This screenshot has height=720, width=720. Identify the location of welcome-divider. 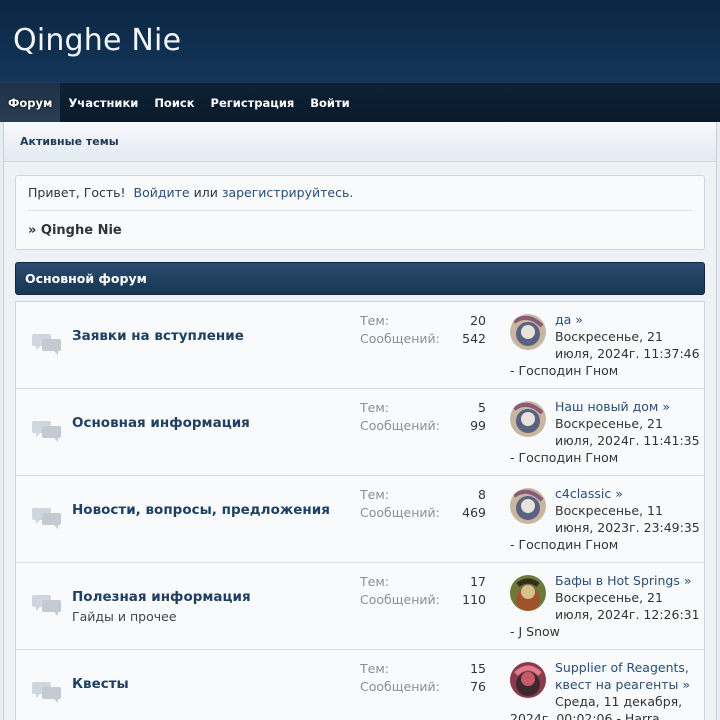
(360, 210).